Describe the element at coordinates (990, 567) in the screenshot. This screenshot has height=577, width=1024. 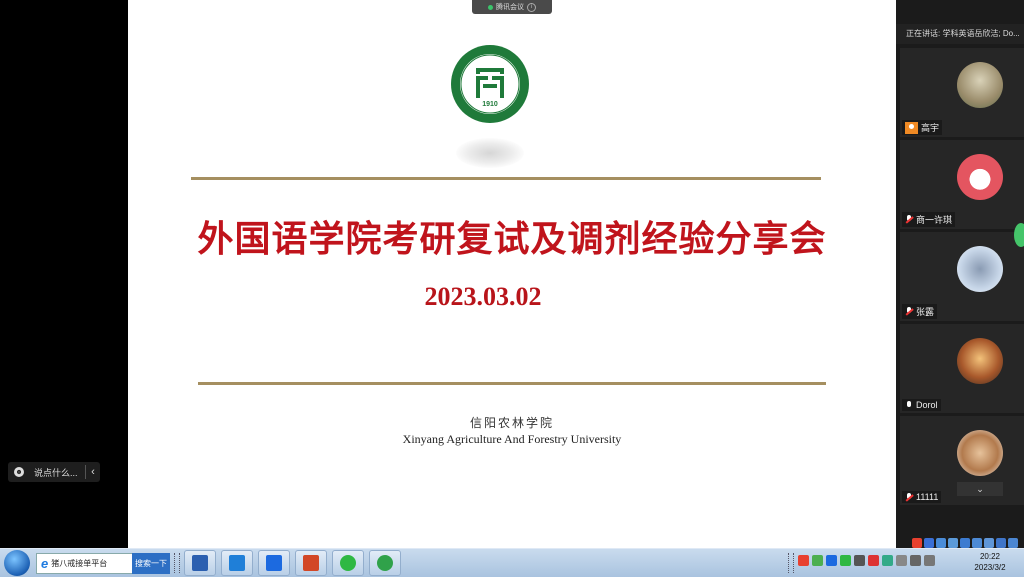
I see `clock-date: 2023/3/2` at that location.